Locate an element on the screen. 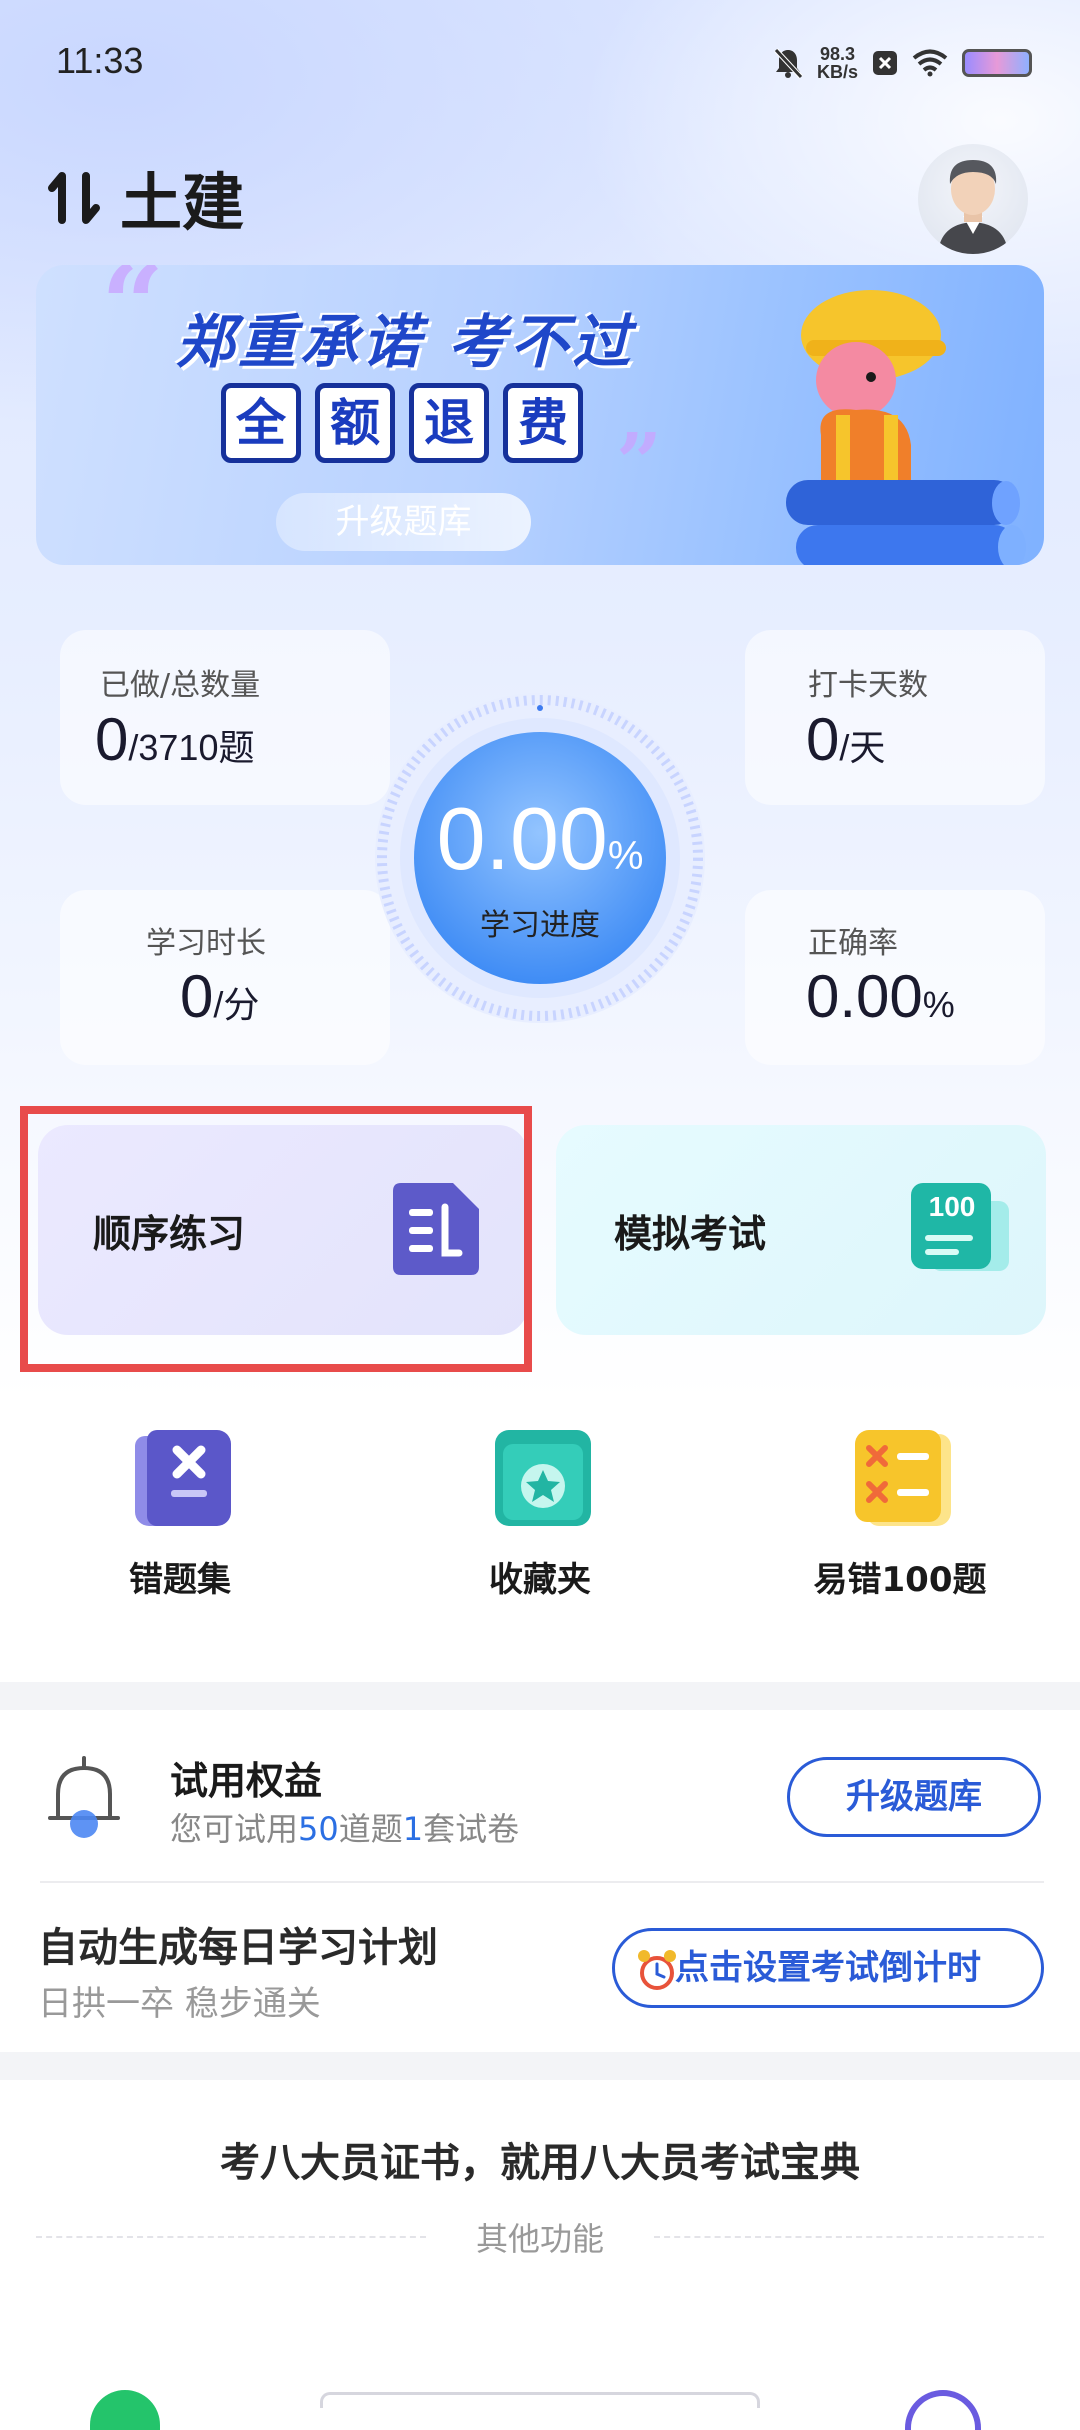 The width and height of the screenshot is (1080, 2430). status-bar: 11:33 98.3 KB/s is located at coordinates (540, 62).